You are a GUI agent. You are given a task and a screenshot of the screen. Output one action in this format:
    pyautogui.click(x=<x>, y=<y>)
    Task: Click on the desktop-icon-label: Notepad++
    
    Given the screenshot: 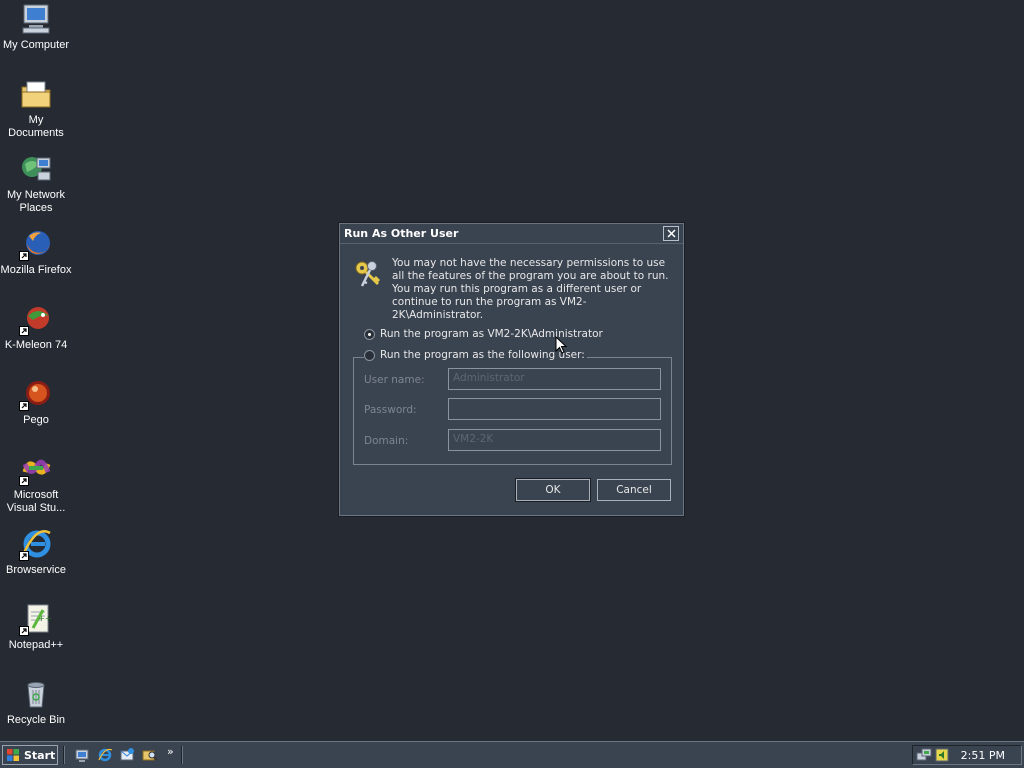 What is the action you would take?
    pyautogui.click(x=36, y=645)
    